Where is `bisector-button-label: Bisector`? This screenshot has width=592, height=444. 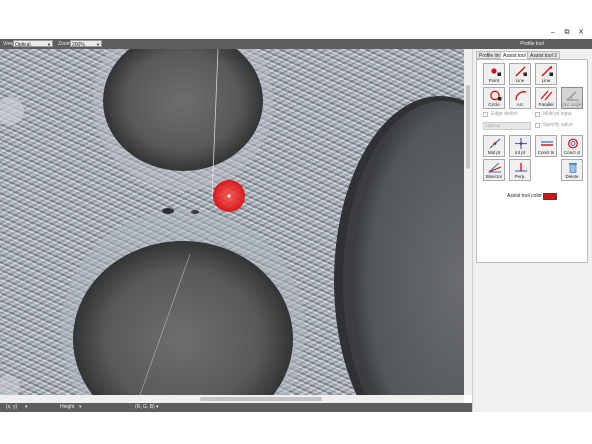
bisector-button-label: Bisector is located at coordinates (494, 176).